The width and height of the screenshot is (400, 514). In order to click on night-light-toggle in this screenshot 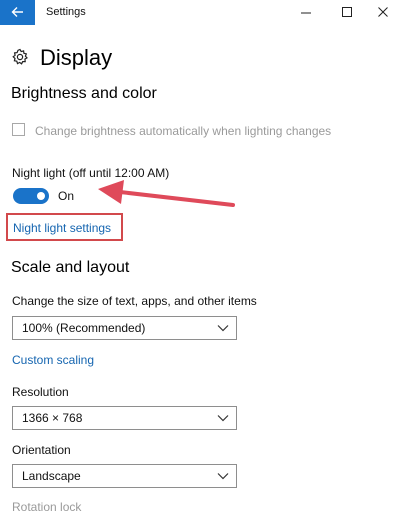, I will do `click(31, 196)`.